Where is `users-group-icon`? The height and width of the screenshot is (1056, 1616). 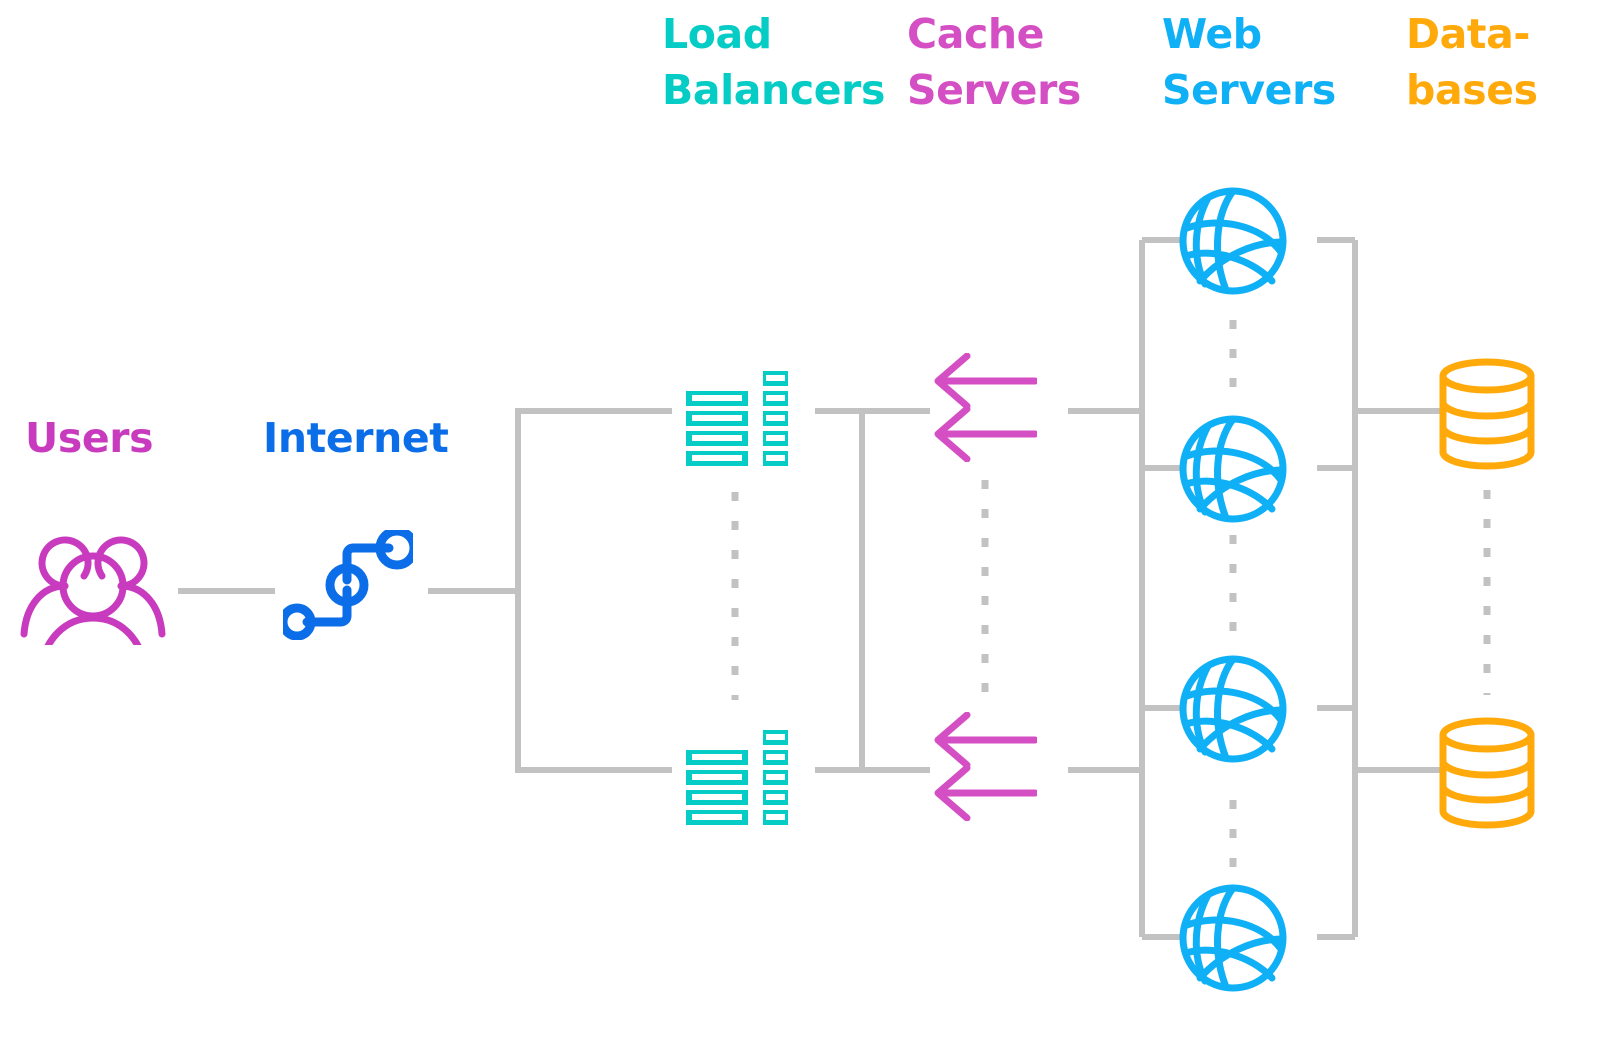
users-group-icon is located at coordinates (93, 605).